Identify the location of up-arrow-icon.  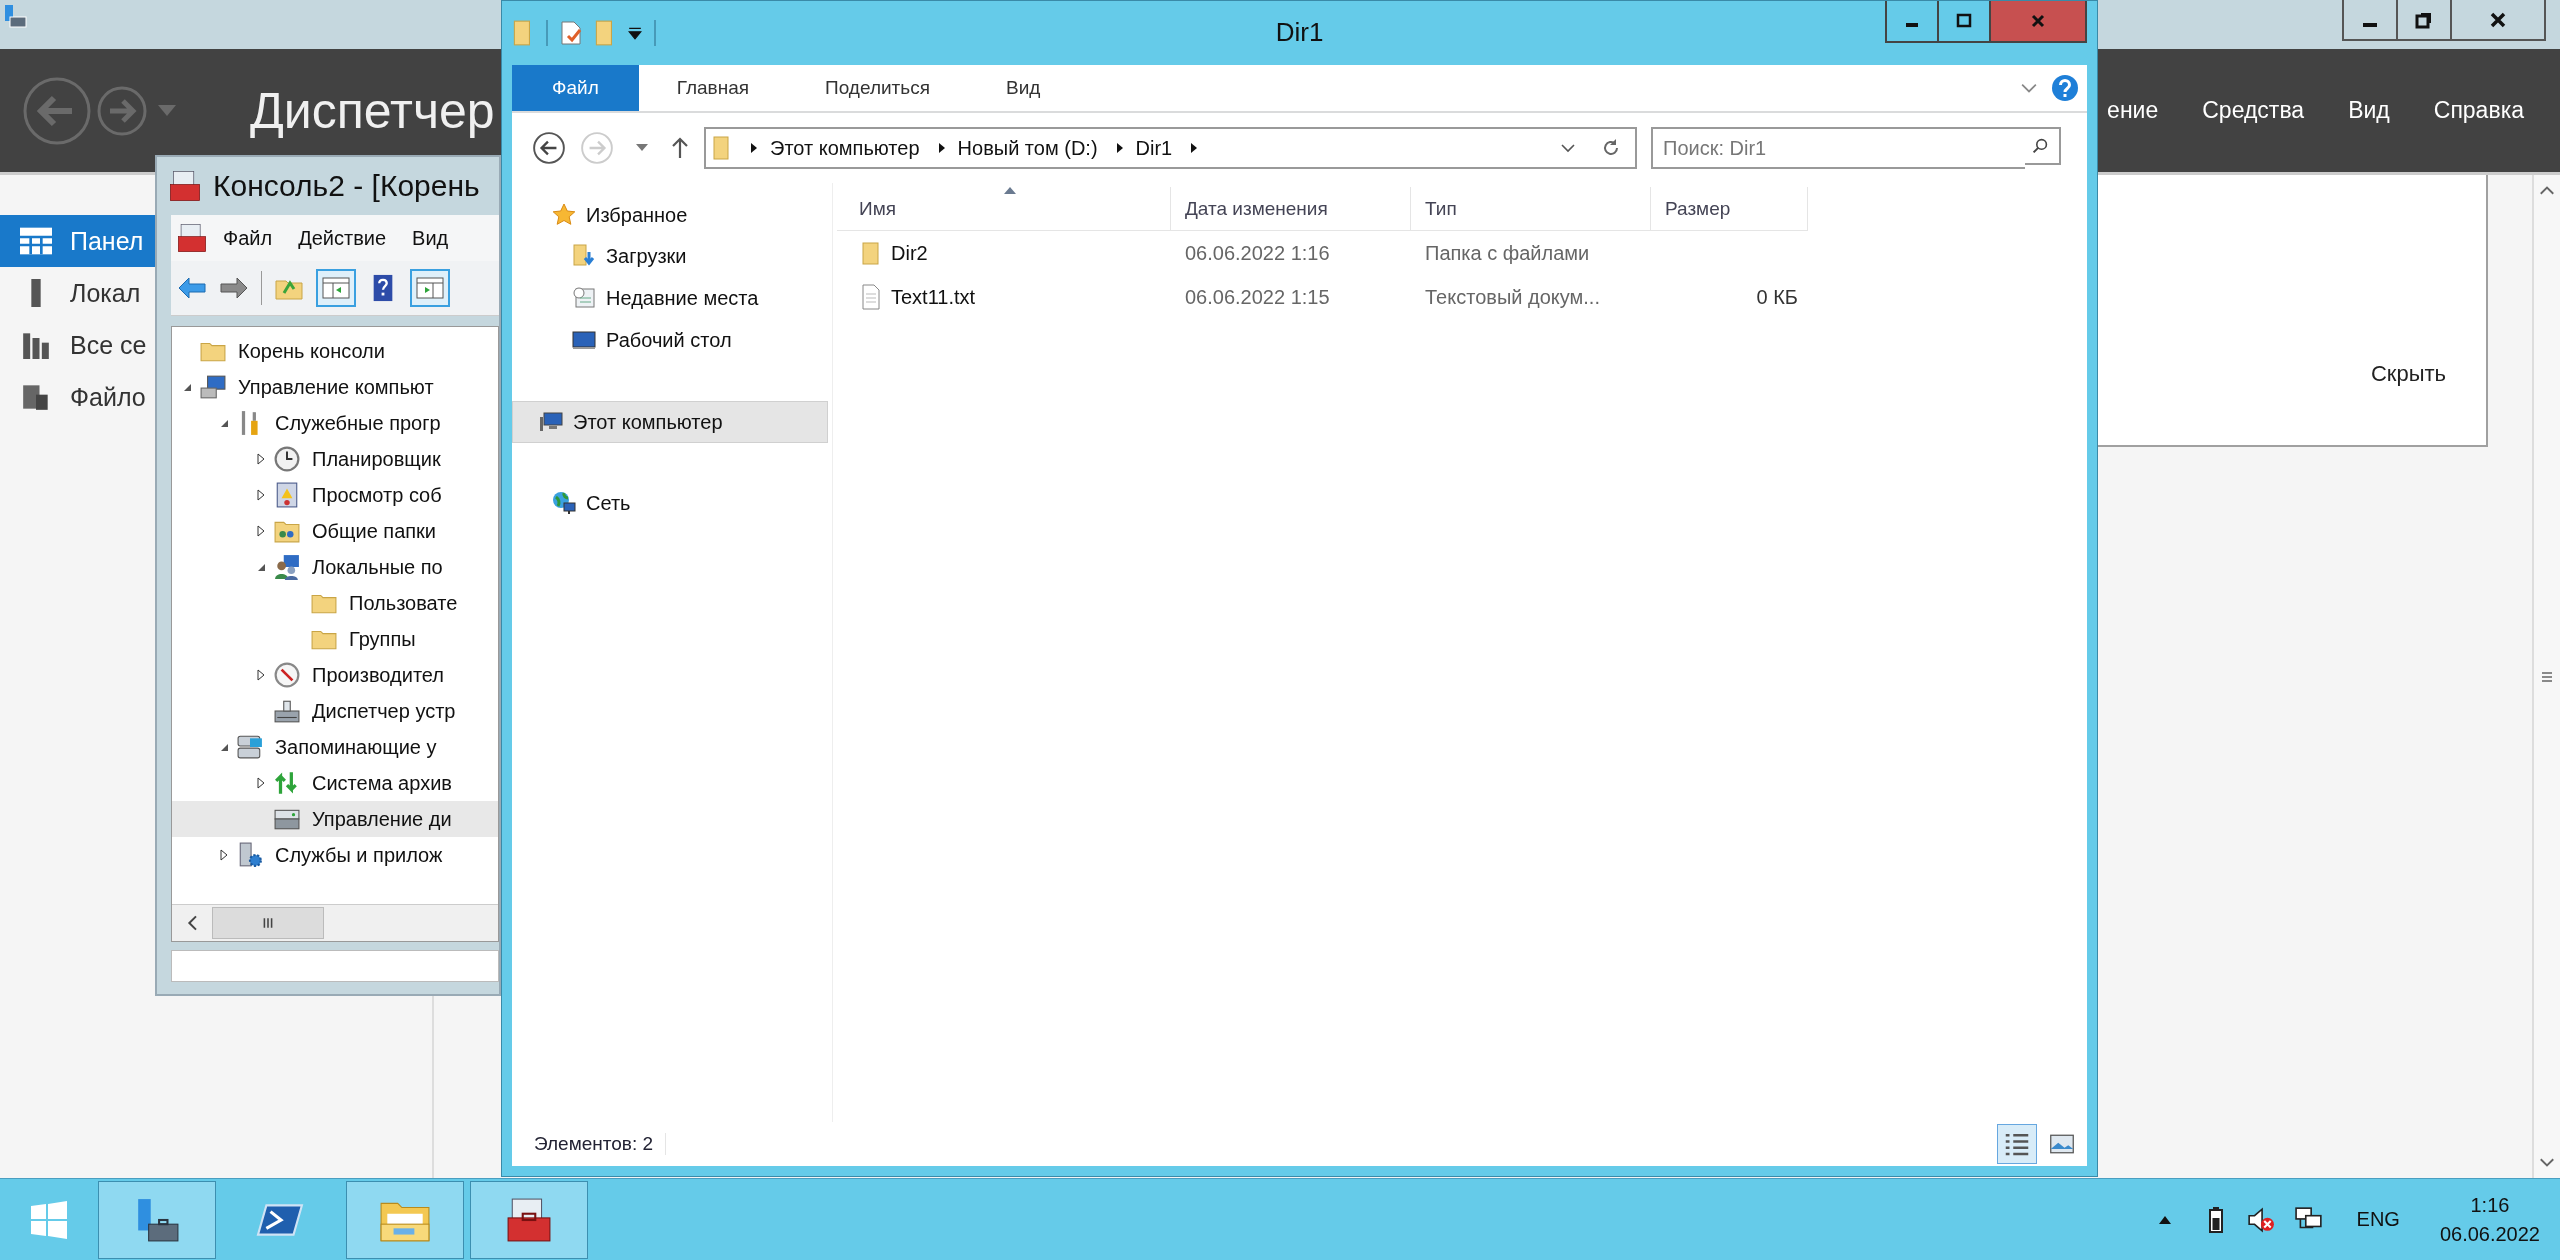
(680, 148).